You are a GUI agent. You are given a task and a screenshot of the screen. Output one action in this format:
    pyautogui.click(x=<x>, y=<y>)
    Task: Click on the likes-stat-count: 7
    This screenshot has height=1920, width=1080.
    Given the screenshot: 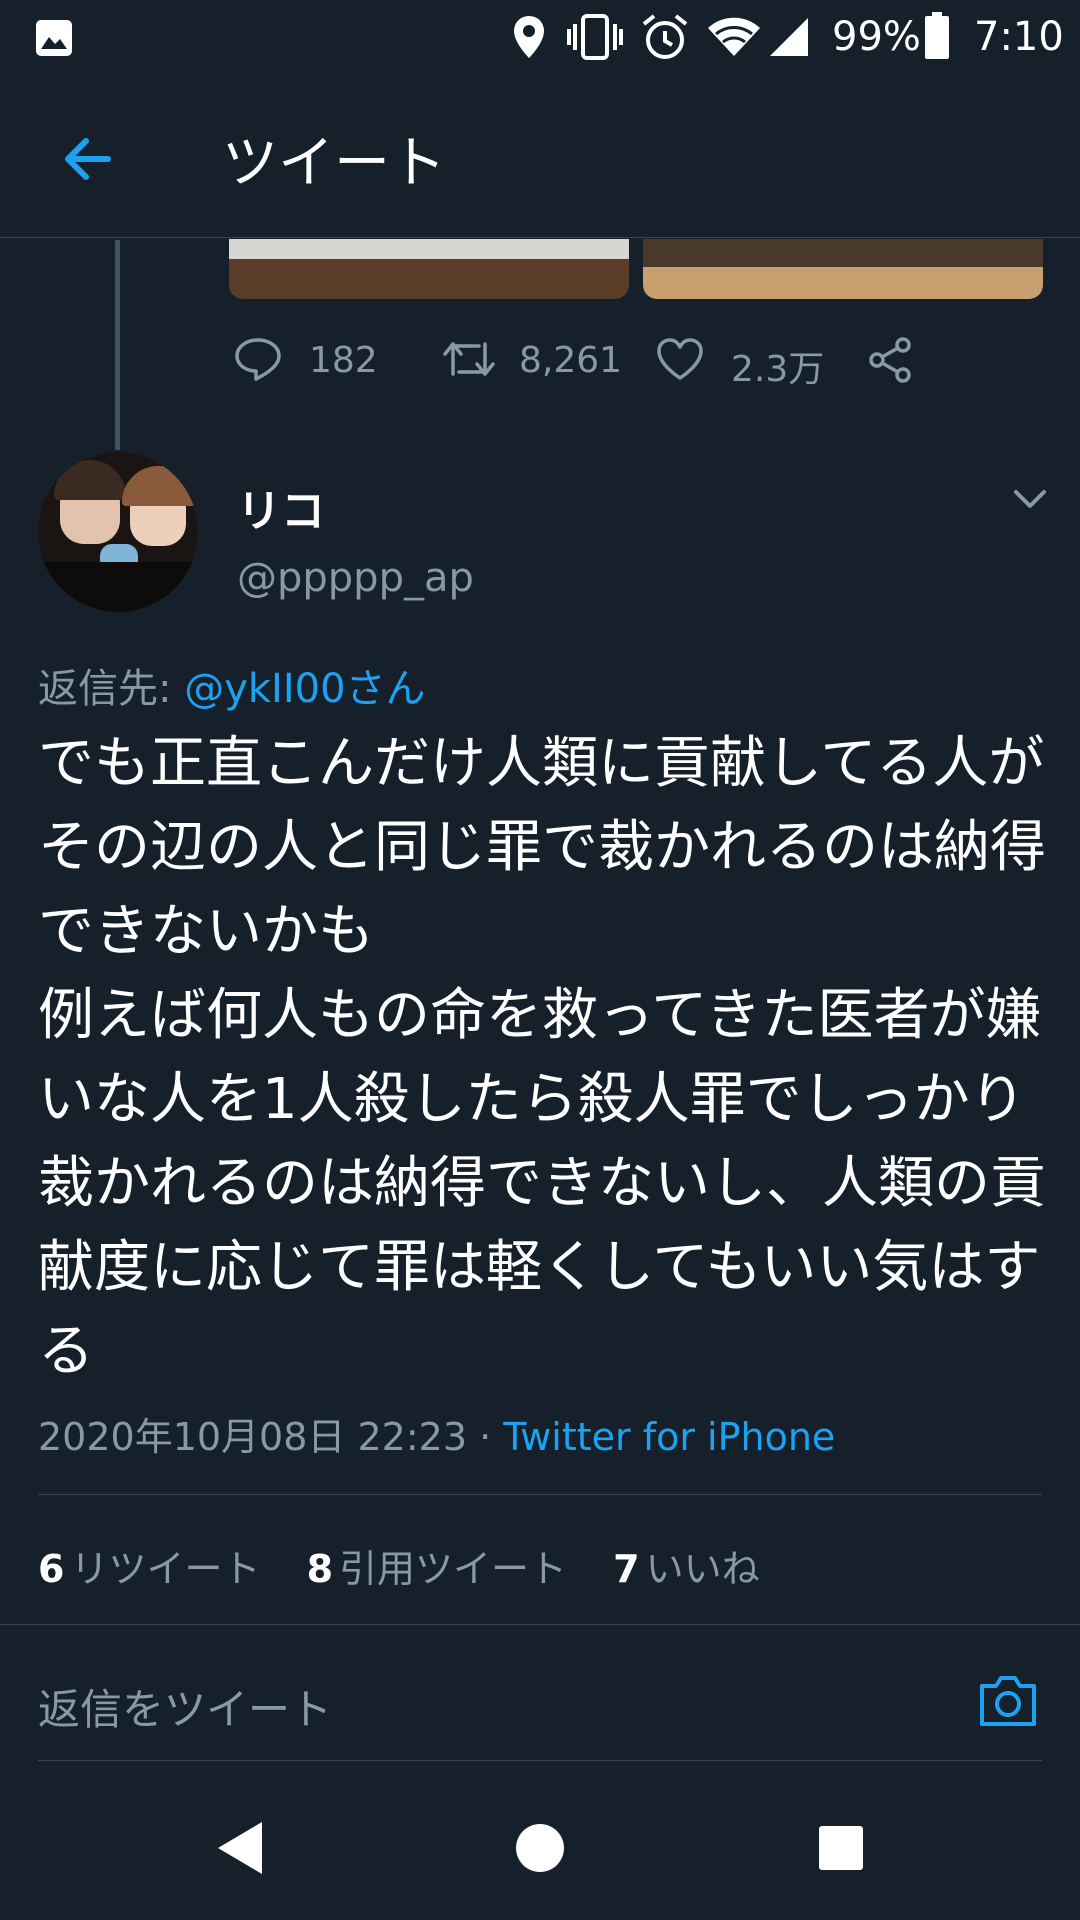 What is the action you would take?
    pyautogui.click(x=626, y=1569)
    